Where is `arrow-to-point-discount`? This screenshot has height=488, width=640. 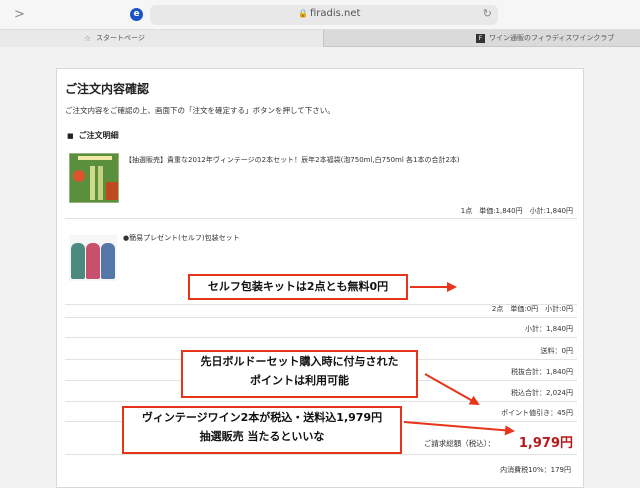 arrow-to-point-discount is located at coordinates (452, 389).